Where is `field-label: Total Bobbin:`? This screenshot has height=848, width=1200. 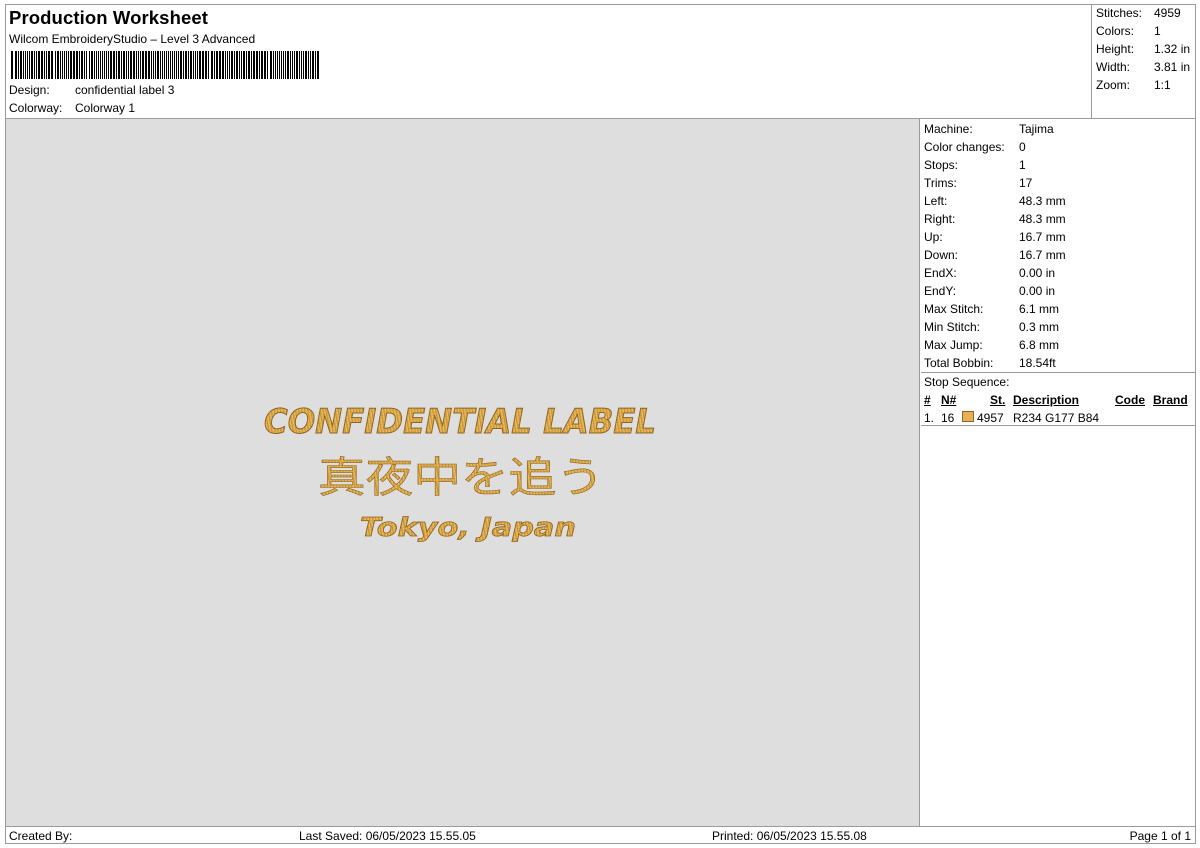
field-label: Total Bobbin: is located at coordinates (959, 363).